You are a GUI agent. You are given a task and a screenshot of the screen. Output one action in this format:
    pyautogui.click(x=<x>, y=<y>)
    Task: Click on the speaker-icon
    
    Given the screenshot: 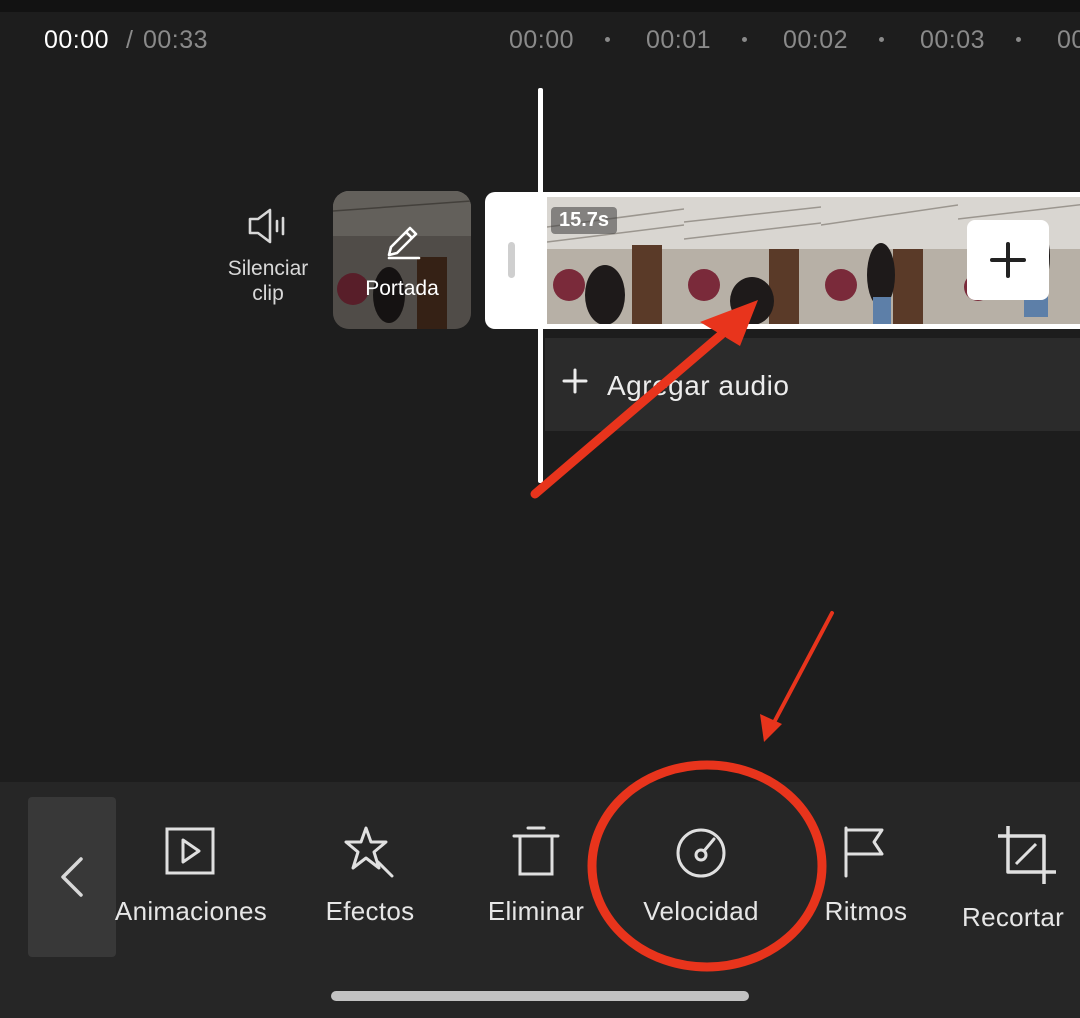 What is the action you would take?
    pyautogui.click(x=266, y=226)
    